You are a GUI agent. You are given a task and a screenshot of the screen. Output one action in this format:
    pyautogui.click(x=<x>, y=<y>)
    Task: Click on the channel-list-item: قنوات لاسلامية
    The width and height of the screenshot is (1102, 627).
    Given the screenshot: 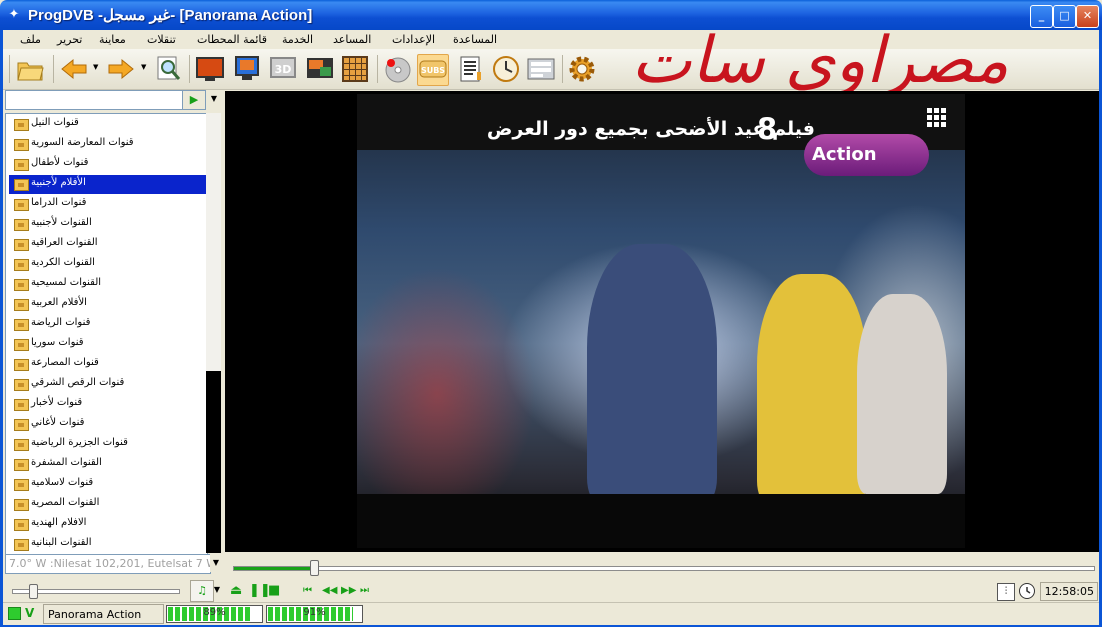 What is the action you would take?
    pyautogui.click(x=107, y=484)
    